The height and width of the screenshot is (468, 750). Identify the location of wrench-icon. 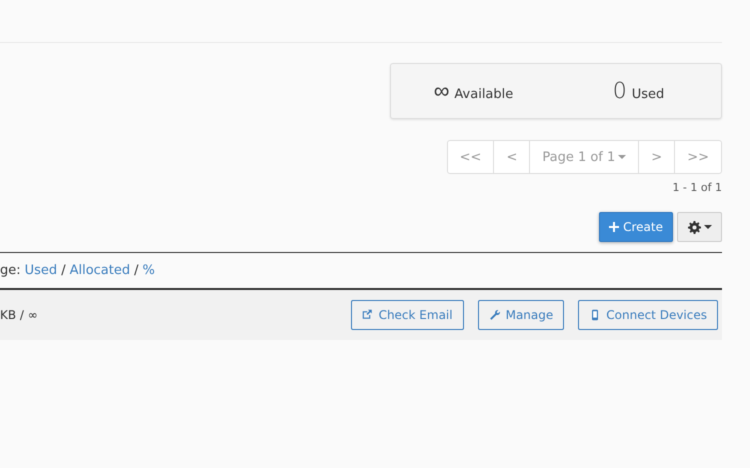
(494, 315).